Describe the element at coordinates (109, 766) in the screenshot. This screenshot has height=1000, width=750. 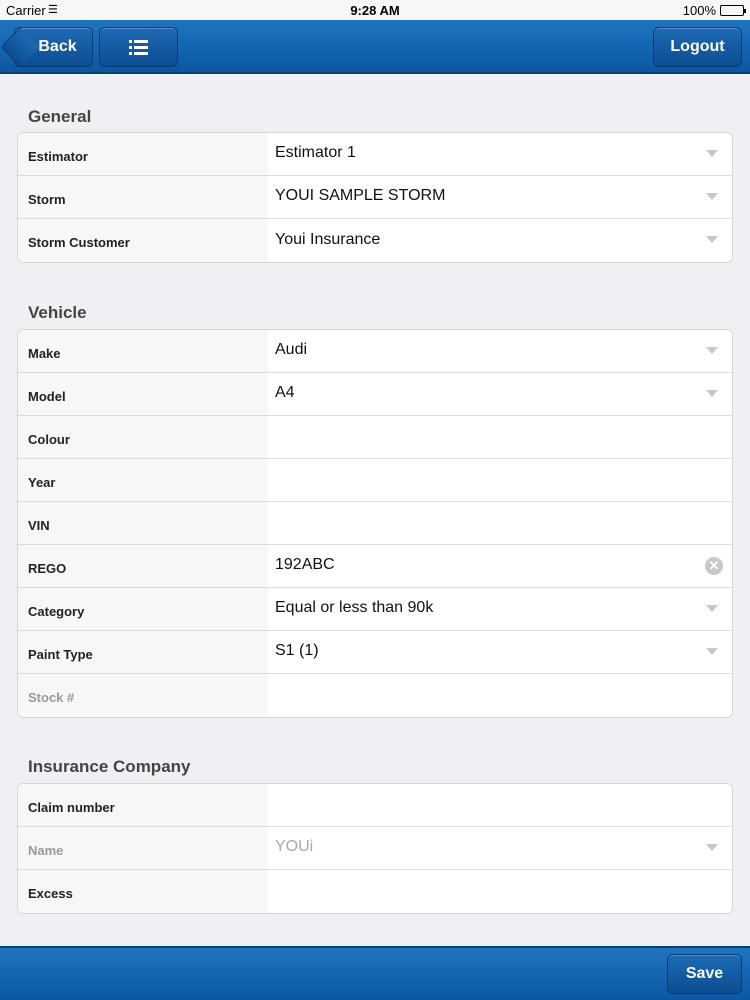
I see `section-title-insurance: Insurance Company` at that location.